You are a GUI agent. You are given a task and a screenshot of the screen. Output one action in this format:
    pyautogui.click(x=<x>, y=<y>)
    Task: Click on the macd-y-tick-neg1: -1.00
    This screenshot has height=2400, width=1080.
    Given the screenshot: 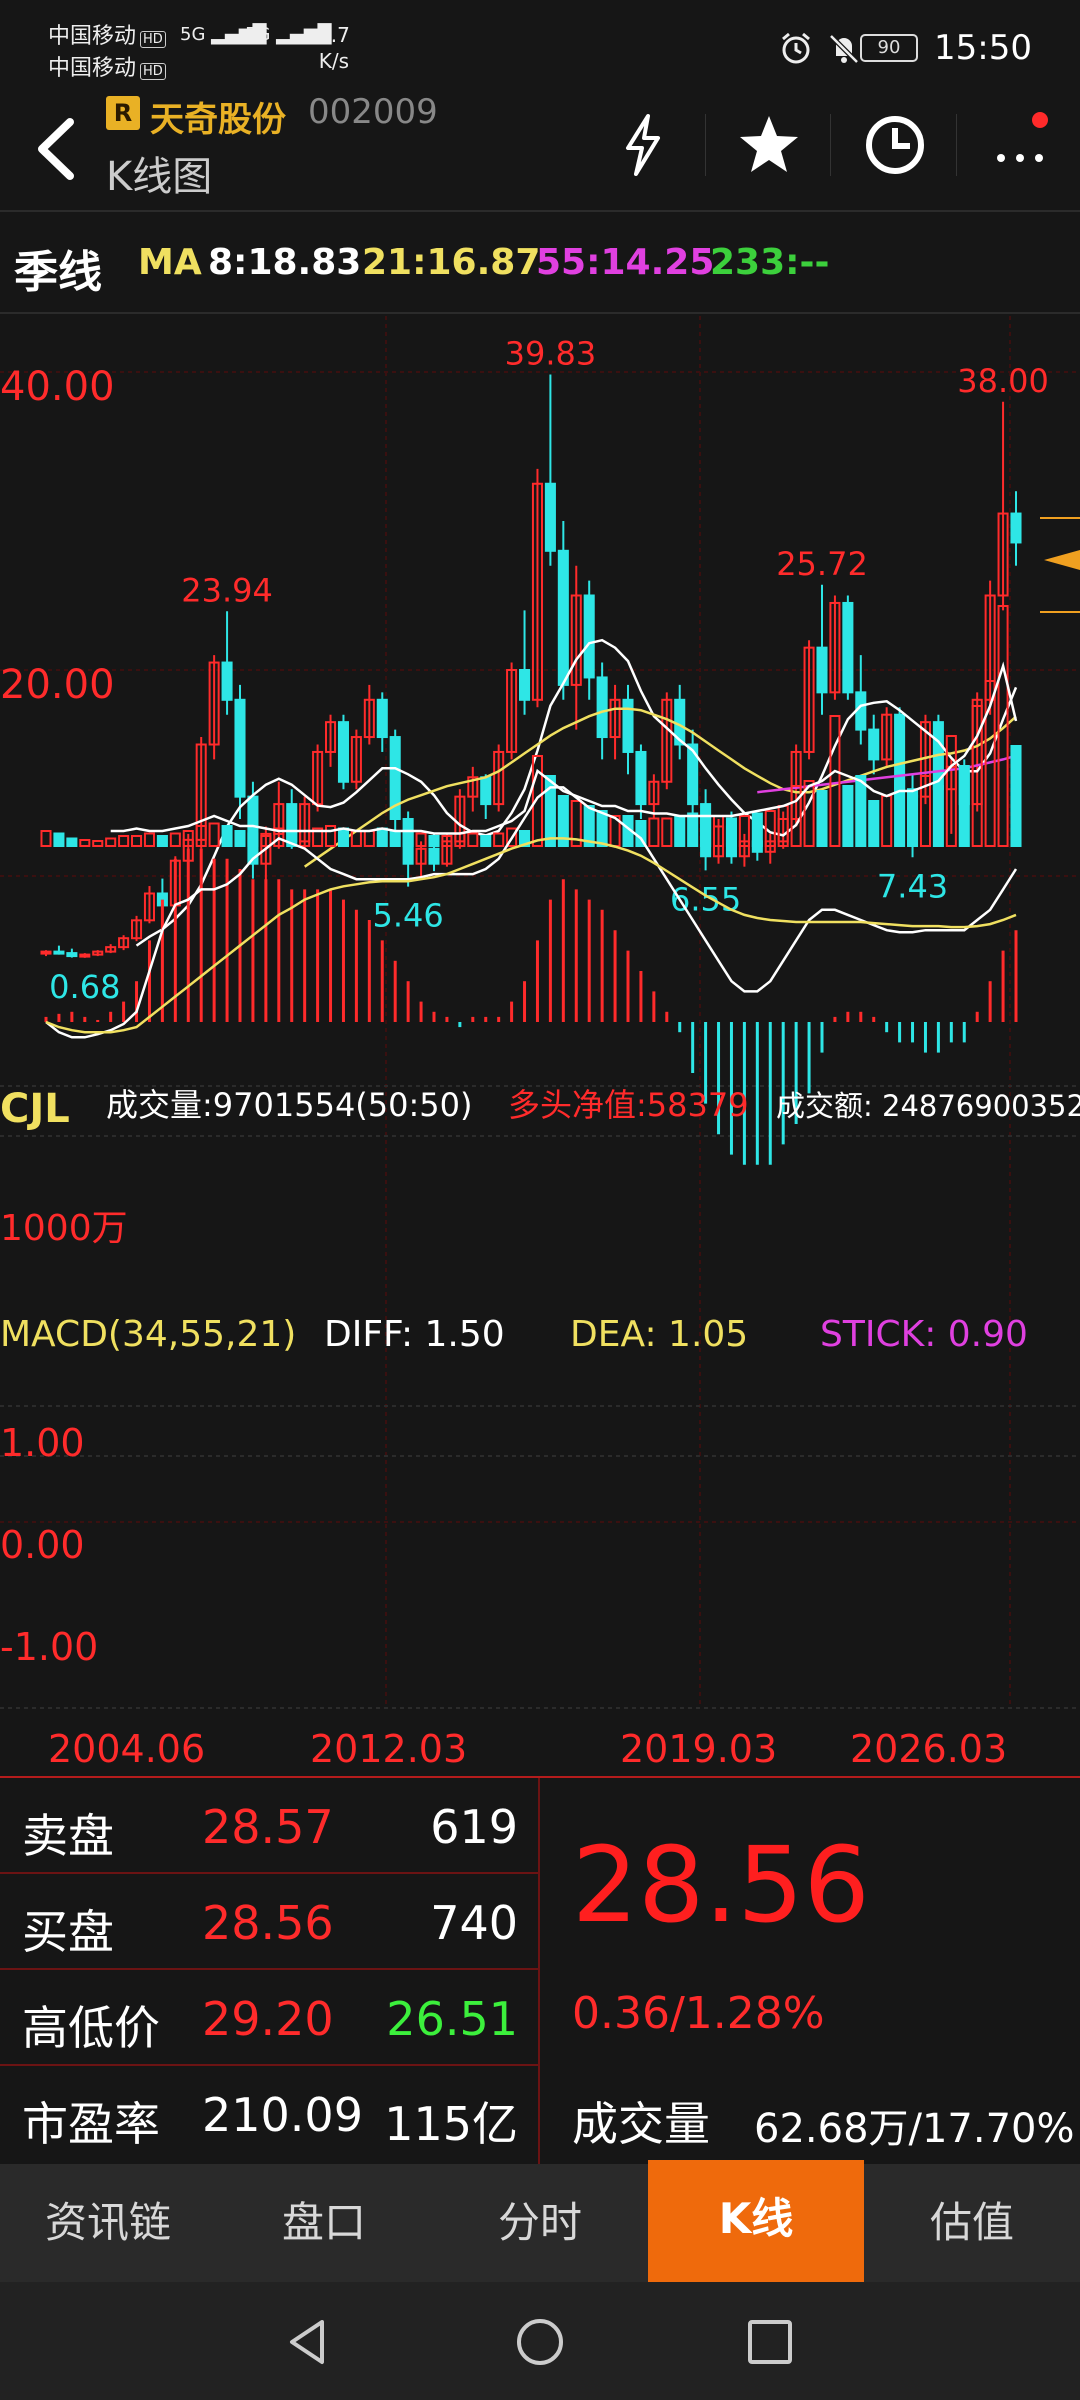 What is the action you would take?
    pyautogui.click(x=49, y=1647)
    